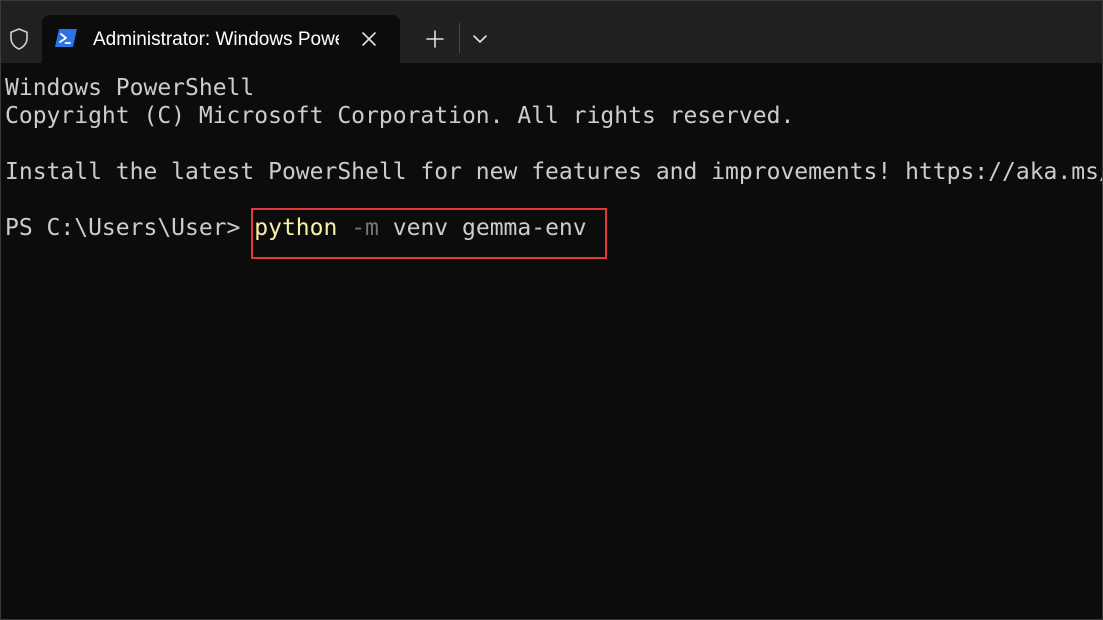 The width and height of the screenshot is (1103, 620). I want to click on command-name: python, so click(296, 228).